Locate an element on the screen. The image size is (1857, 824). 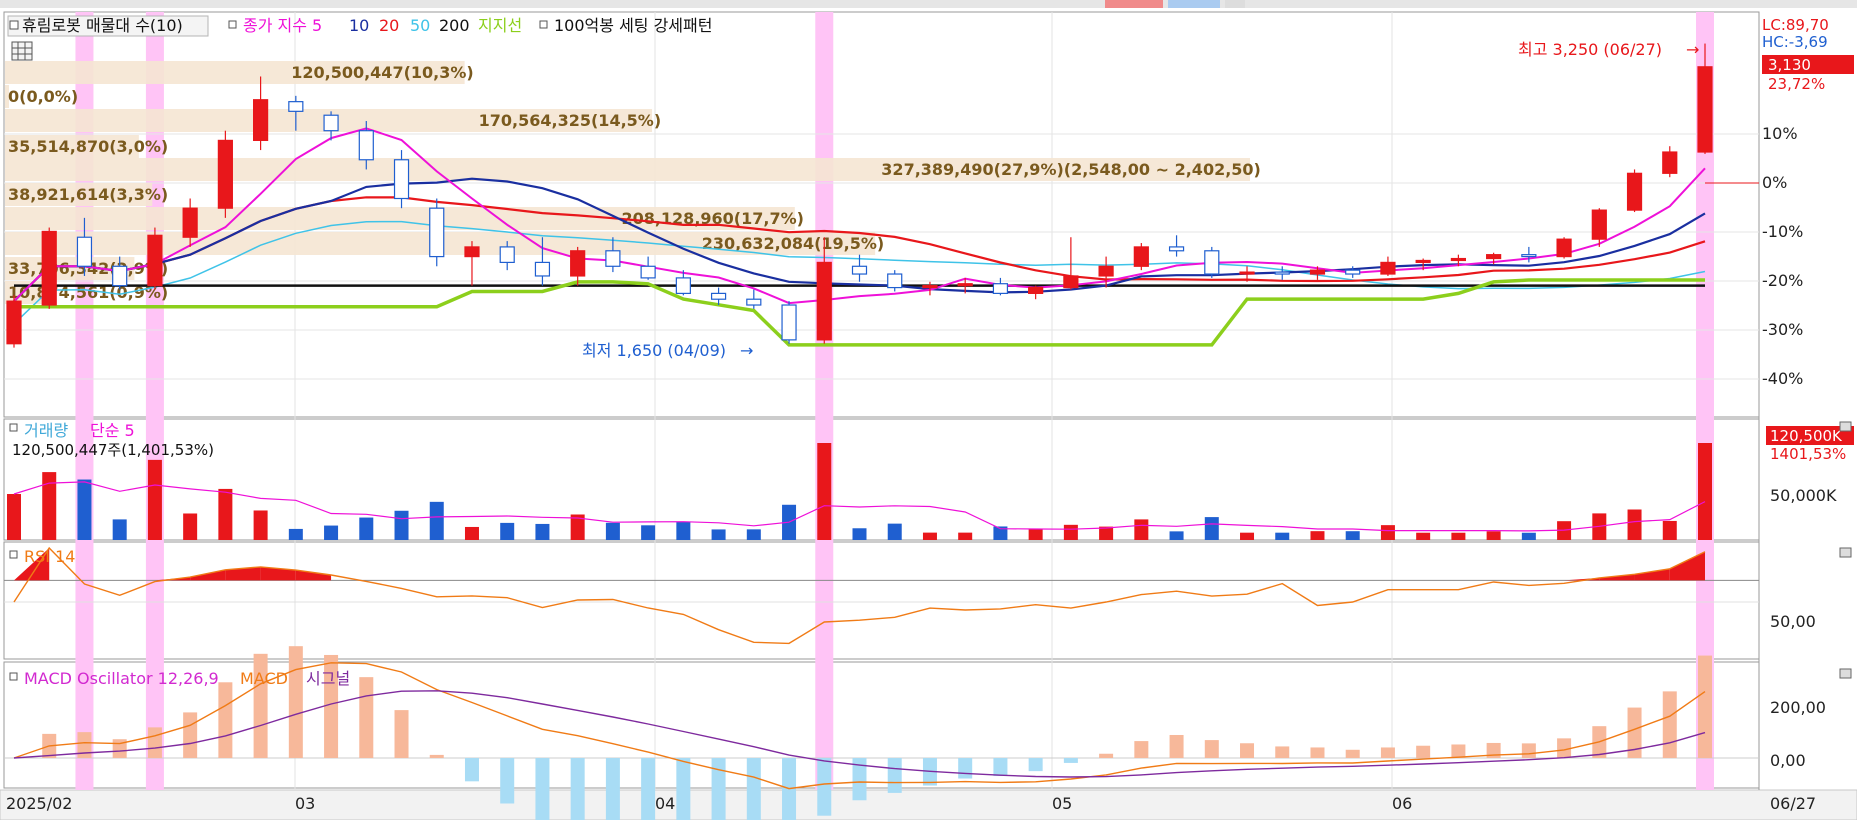
toolbar-button-red is located at coordinates (1134, 4).